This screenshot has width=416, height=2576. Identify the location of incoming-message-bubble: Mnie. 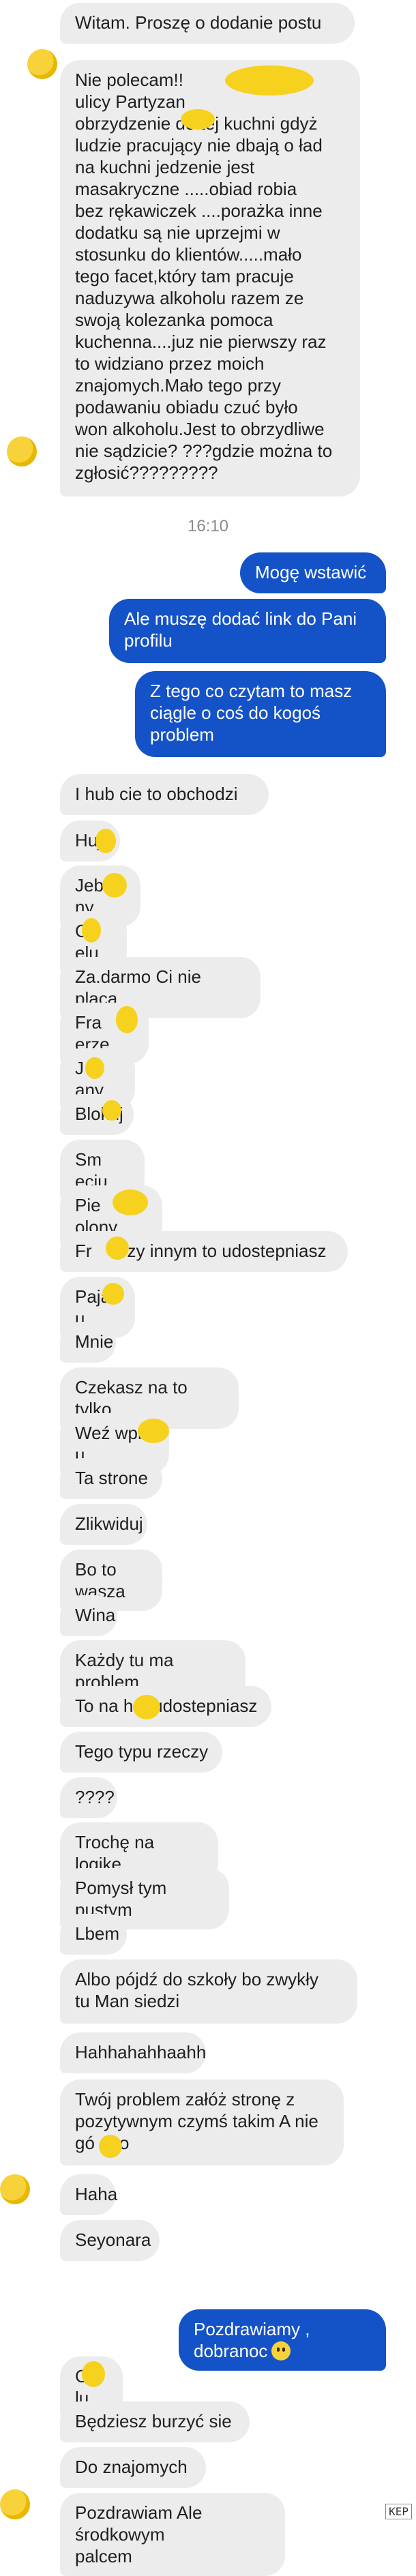
(88, 1342).